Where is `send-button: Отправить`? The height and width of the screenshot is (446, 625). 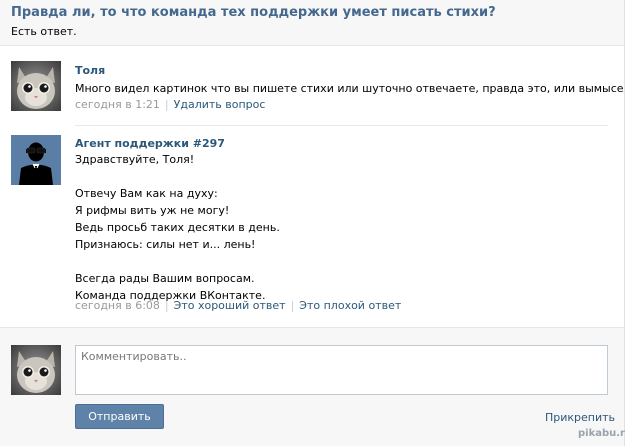
send-button: Отправить is located at coordinates (119, 416).